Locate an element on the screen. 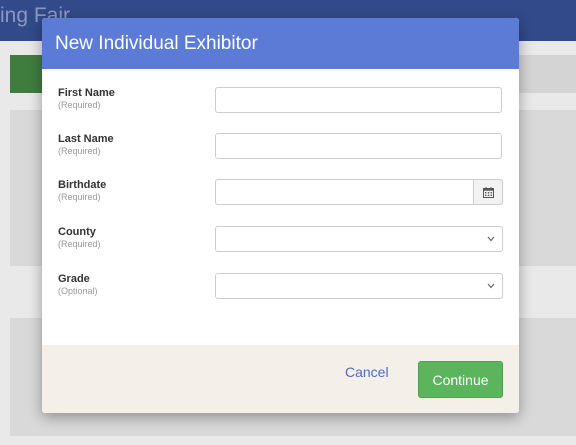 The height and width of the screenshot is (445, 576). last-name-label-group: Last Name (Required) is located at coordinates (86, 144).